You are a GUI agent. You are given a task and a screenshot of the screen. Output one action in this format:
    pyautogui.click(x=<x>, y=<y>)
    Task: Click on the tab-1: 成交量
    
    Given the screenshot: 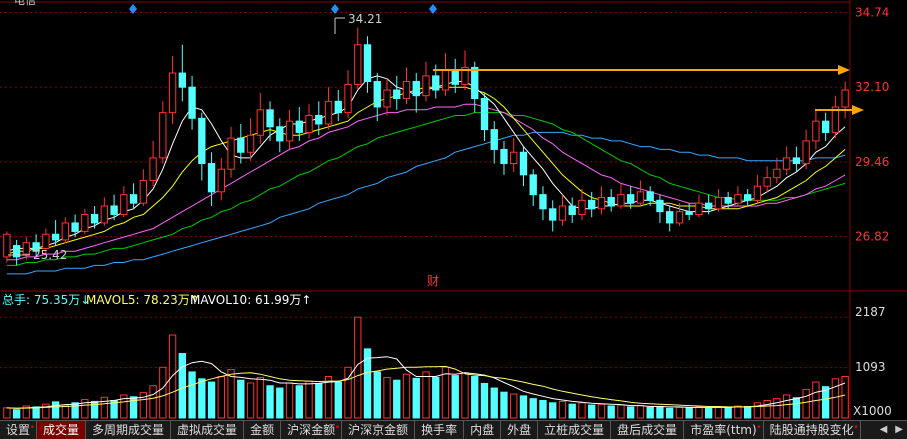 What is the action you would take?
    pyautogui.click(x=62, y=430)
    